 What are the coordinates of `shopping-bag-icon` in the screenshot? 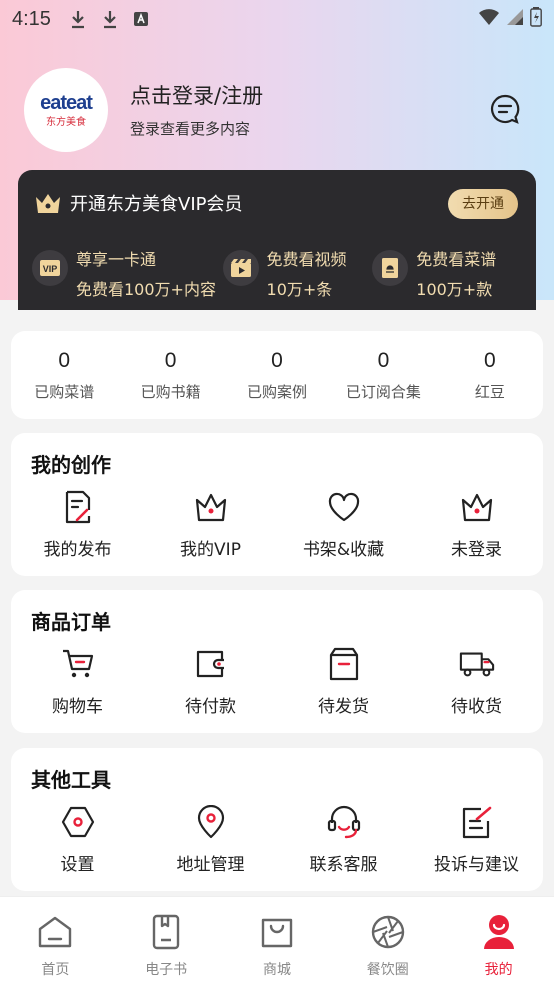 It's located at (277, 932).